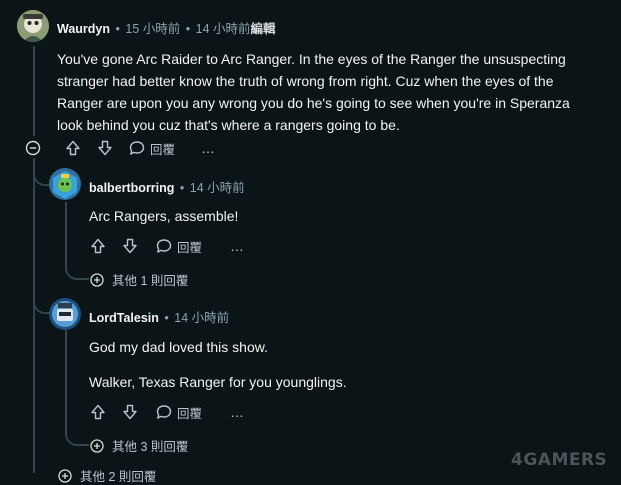  What do you see at coordinates (152, 29) in the screenshot?
I see `timestamp: 15 小時前` at bounding box center [152, 29].